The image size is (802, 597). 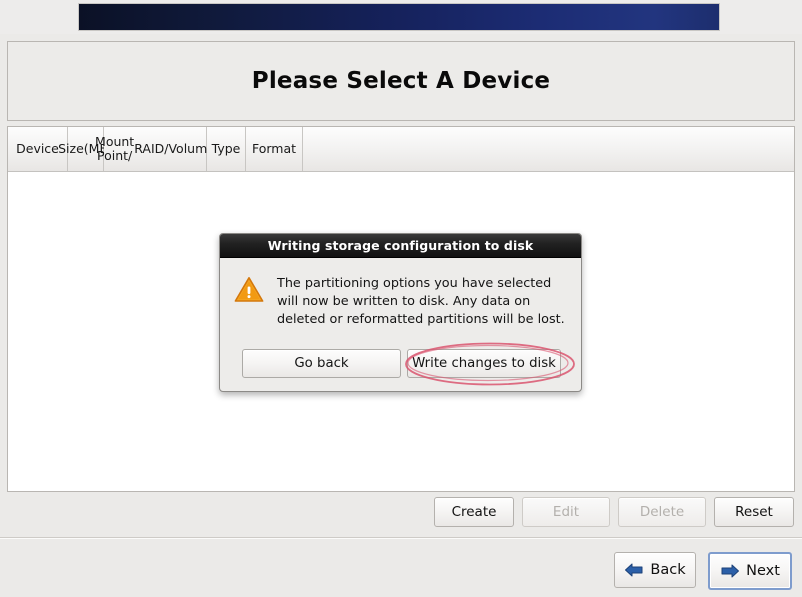 I want to click on top-gradient-banner, so click(x=399, y=17).